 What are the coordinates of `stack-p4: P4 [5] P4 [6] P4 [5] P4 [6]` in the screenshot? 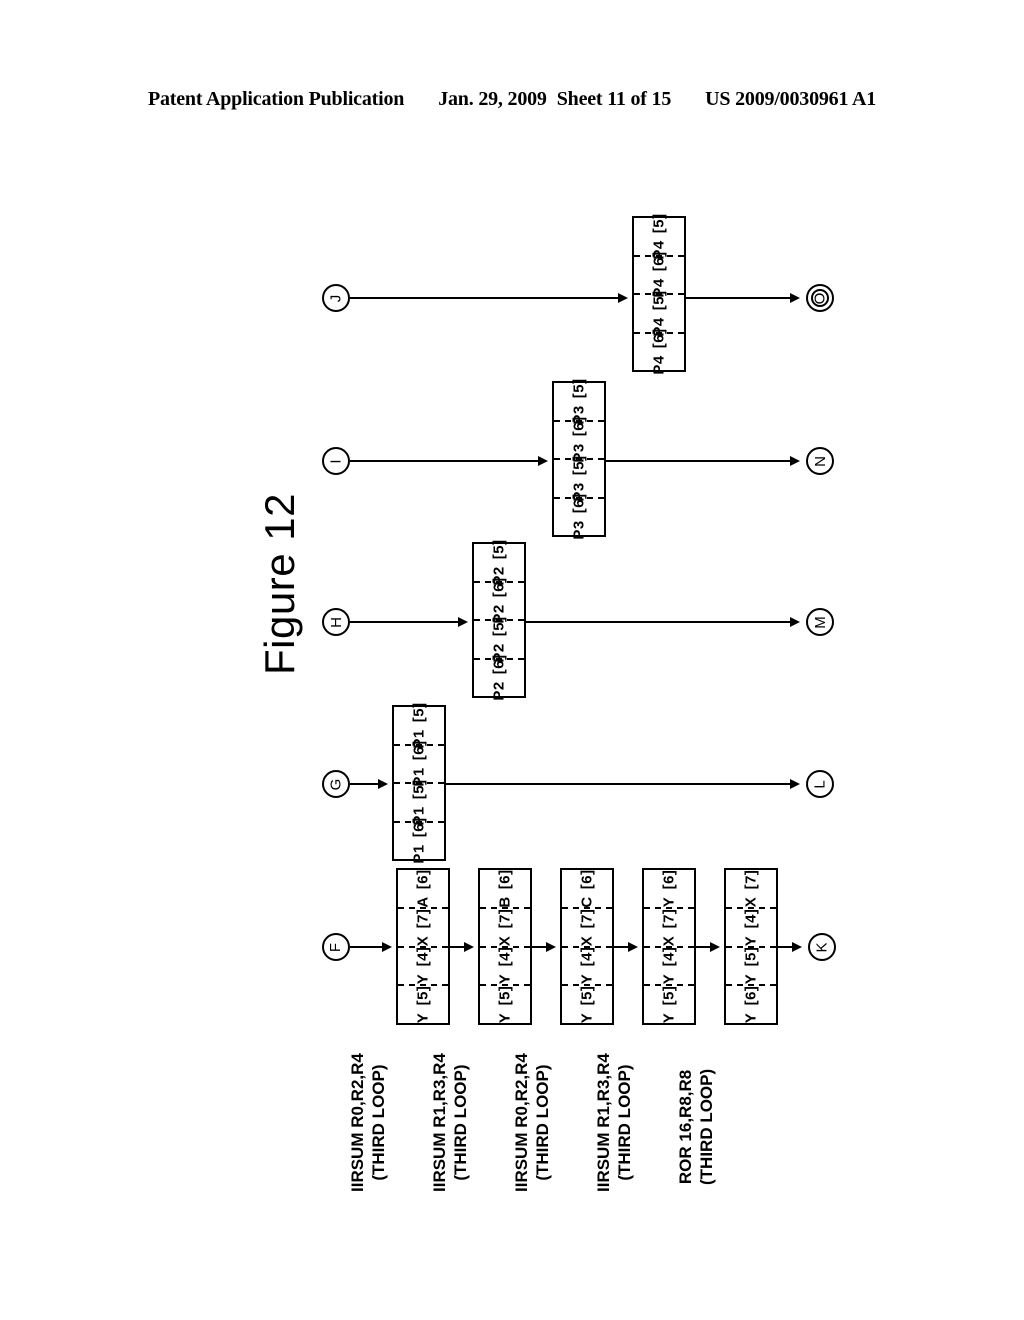 It's located at (659, 294).